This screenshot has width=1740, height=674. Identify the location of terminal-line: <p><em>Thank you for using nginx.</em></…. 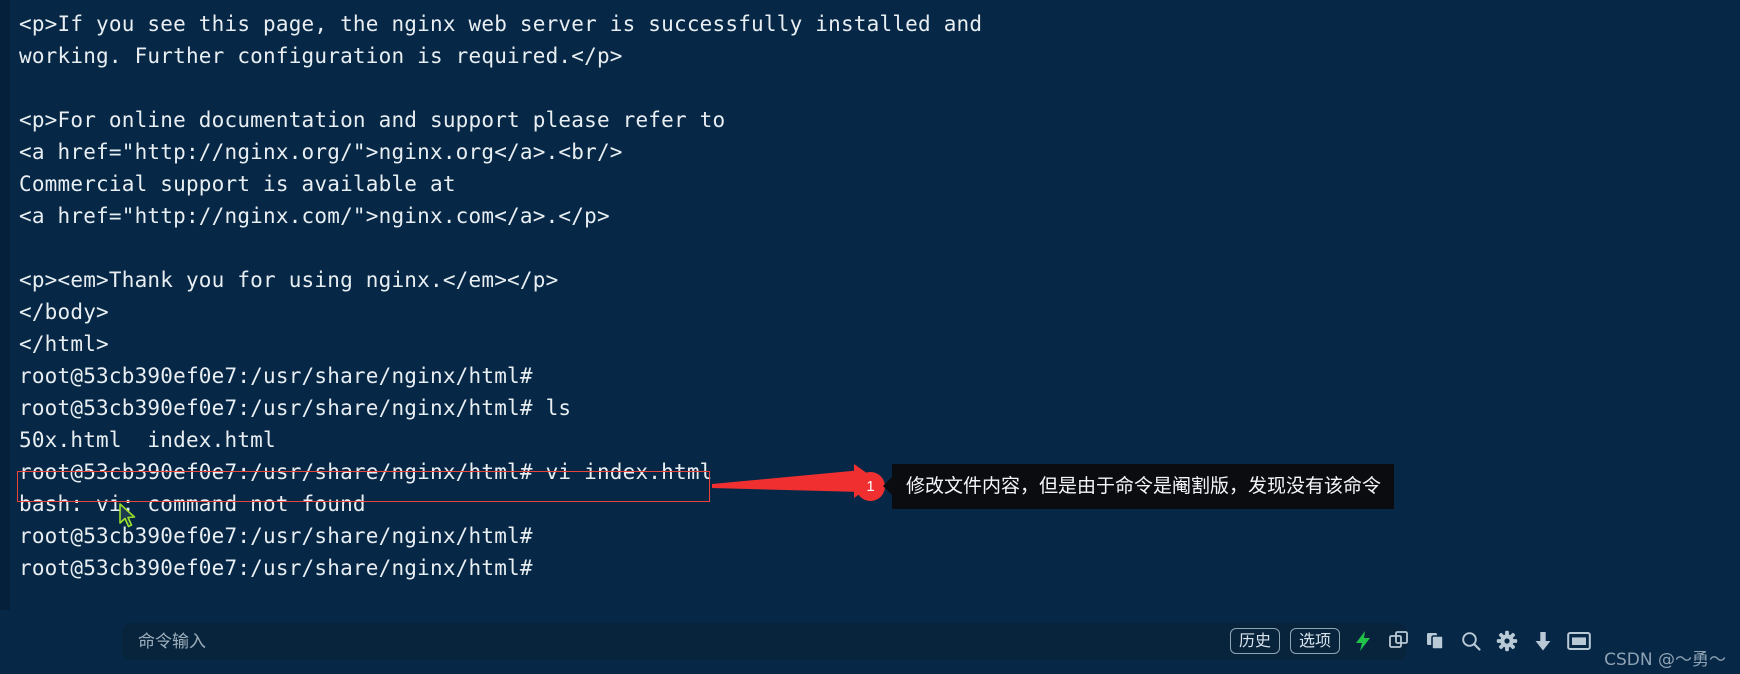
(289, 280).